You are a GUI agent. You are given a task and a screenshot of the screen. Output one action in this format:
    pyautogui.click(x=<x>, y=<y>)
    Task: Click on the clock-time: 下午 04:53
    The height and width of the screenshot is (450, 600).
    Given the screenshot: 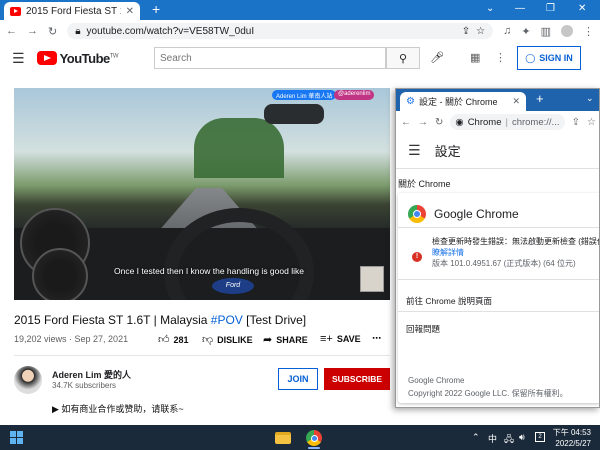 What is the action you would take?
    pyautogui.click(x=571, y=432)
    